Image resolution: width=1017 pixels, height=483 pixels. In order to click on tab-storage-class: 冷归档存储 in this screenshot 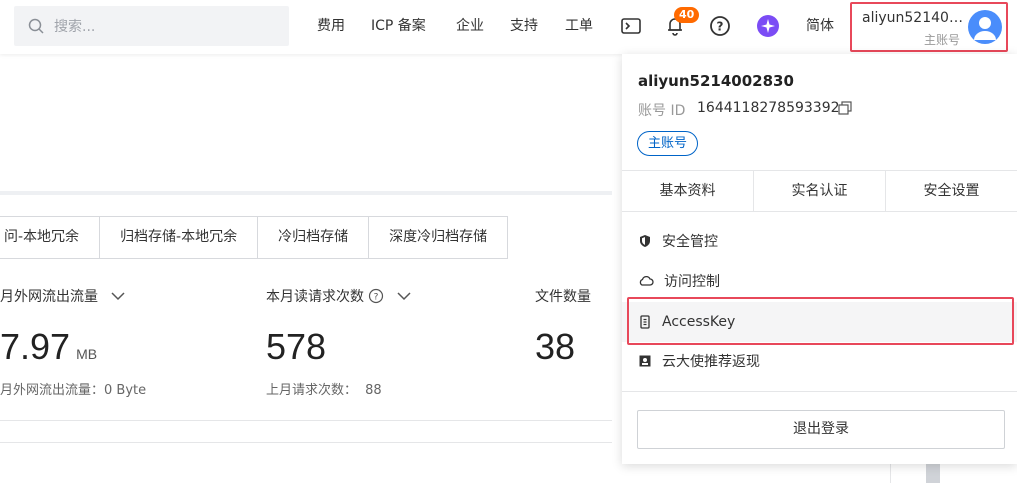, I will do `click(312, 237)`.